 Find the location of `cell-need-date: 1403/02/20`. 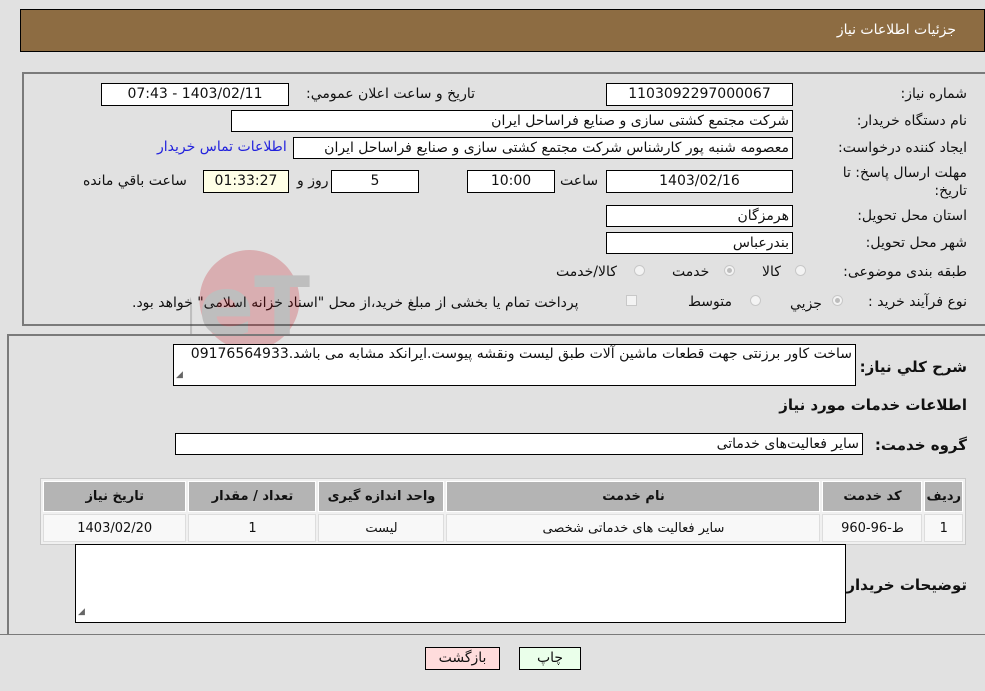

cell-need-date: 1403/02/20 is located at coordinates (115, 528).